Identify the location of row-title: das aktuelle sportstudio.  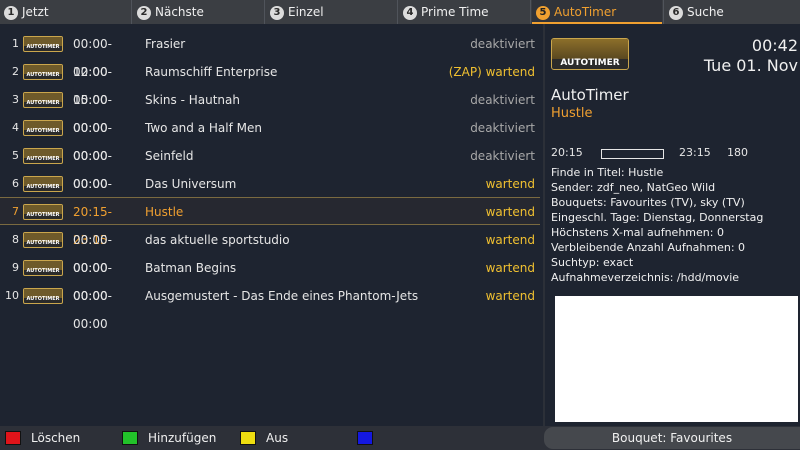
(217, 240).